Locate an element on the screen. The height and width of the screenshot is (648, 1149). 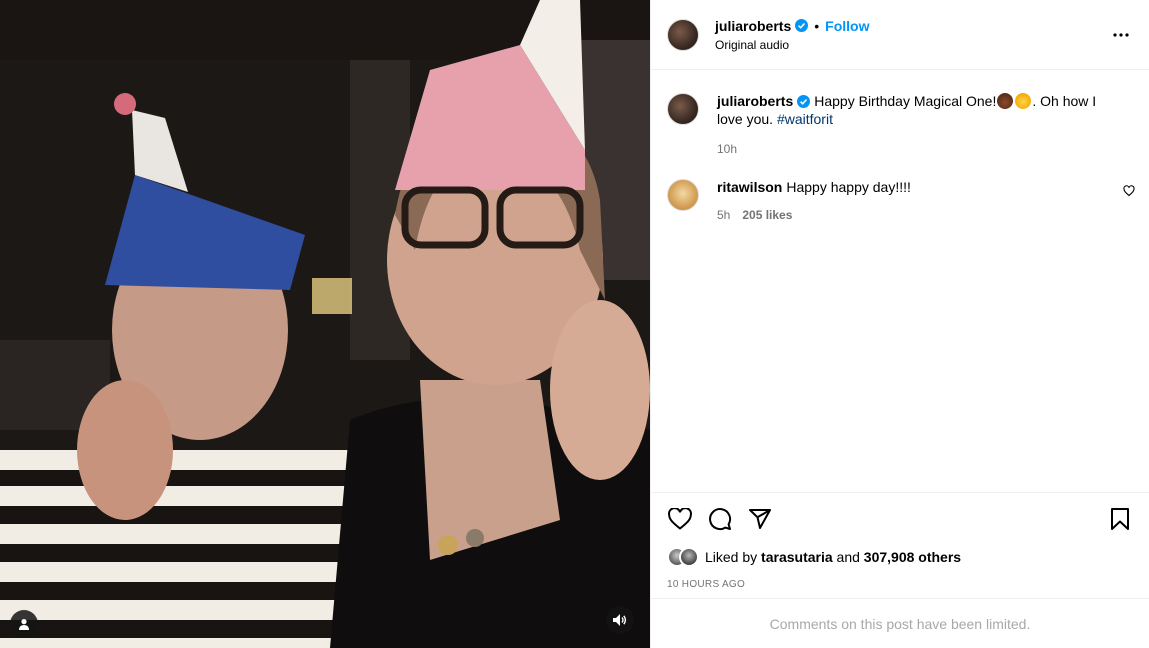
tagged-users-button is located at coordinates (24, 624).